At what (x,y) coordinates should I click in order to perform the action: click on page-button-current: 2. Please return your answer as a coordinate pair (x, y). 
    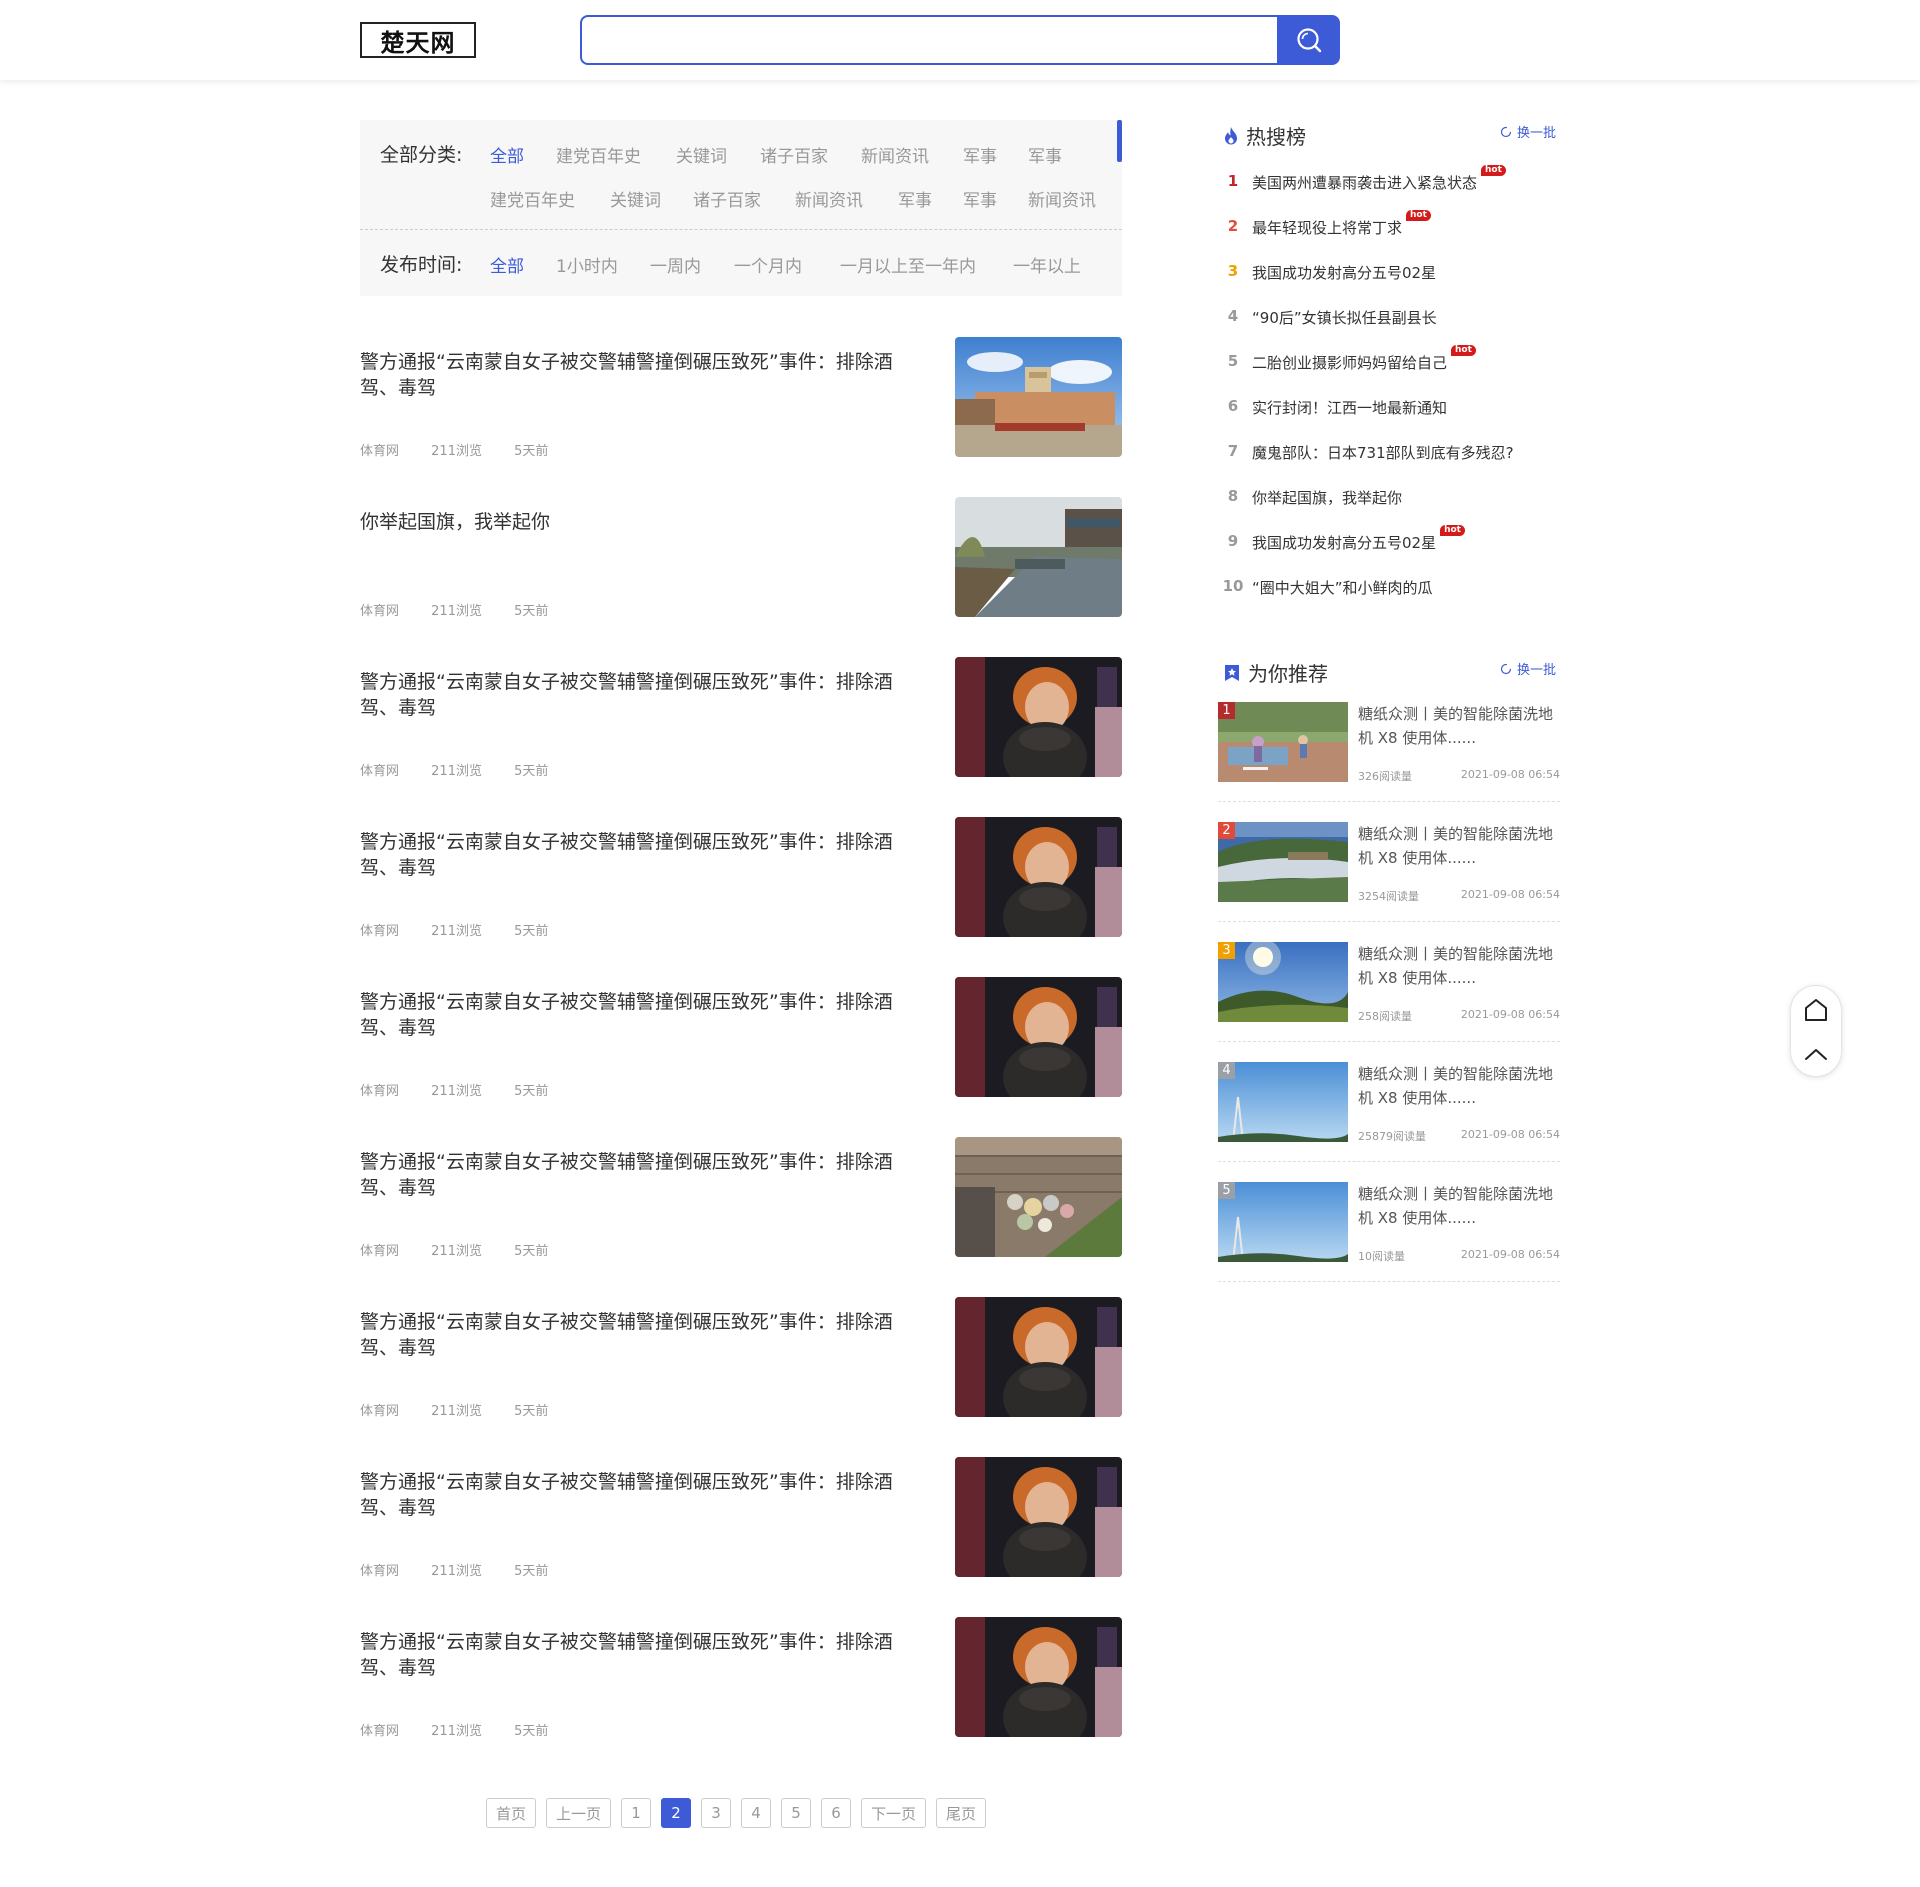
    Looking at the image, I should click on (676, 1813).